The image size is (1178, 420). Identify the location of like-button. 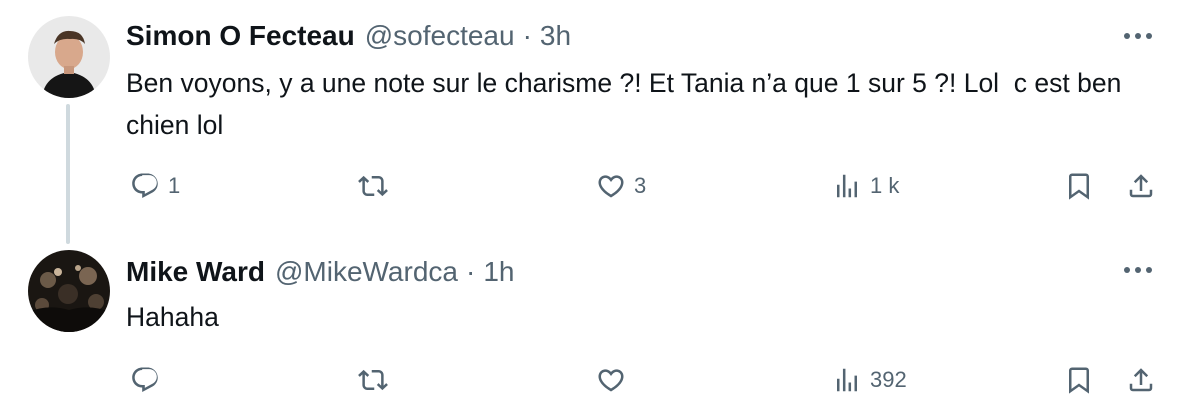
(615, 380).